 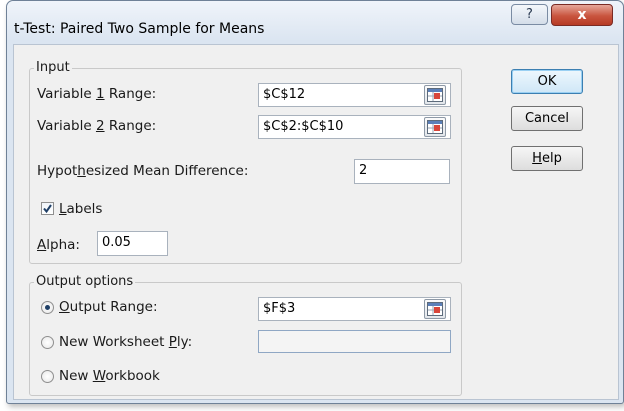 I want to click on close-icon: x, so click(x=582, y=15).